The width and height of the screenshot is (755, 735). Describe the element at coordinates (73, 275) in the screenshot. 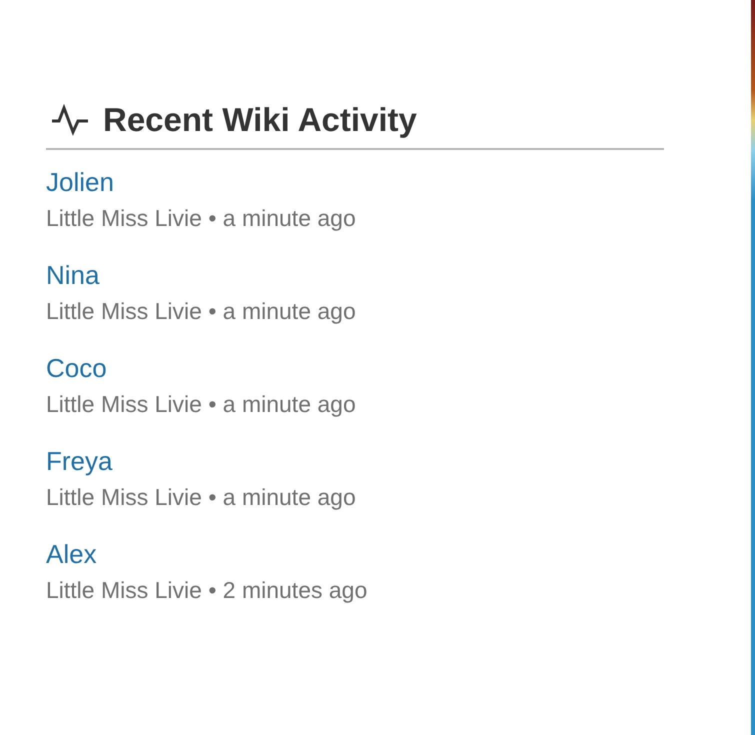

I see `page-link: Nina` at that location.